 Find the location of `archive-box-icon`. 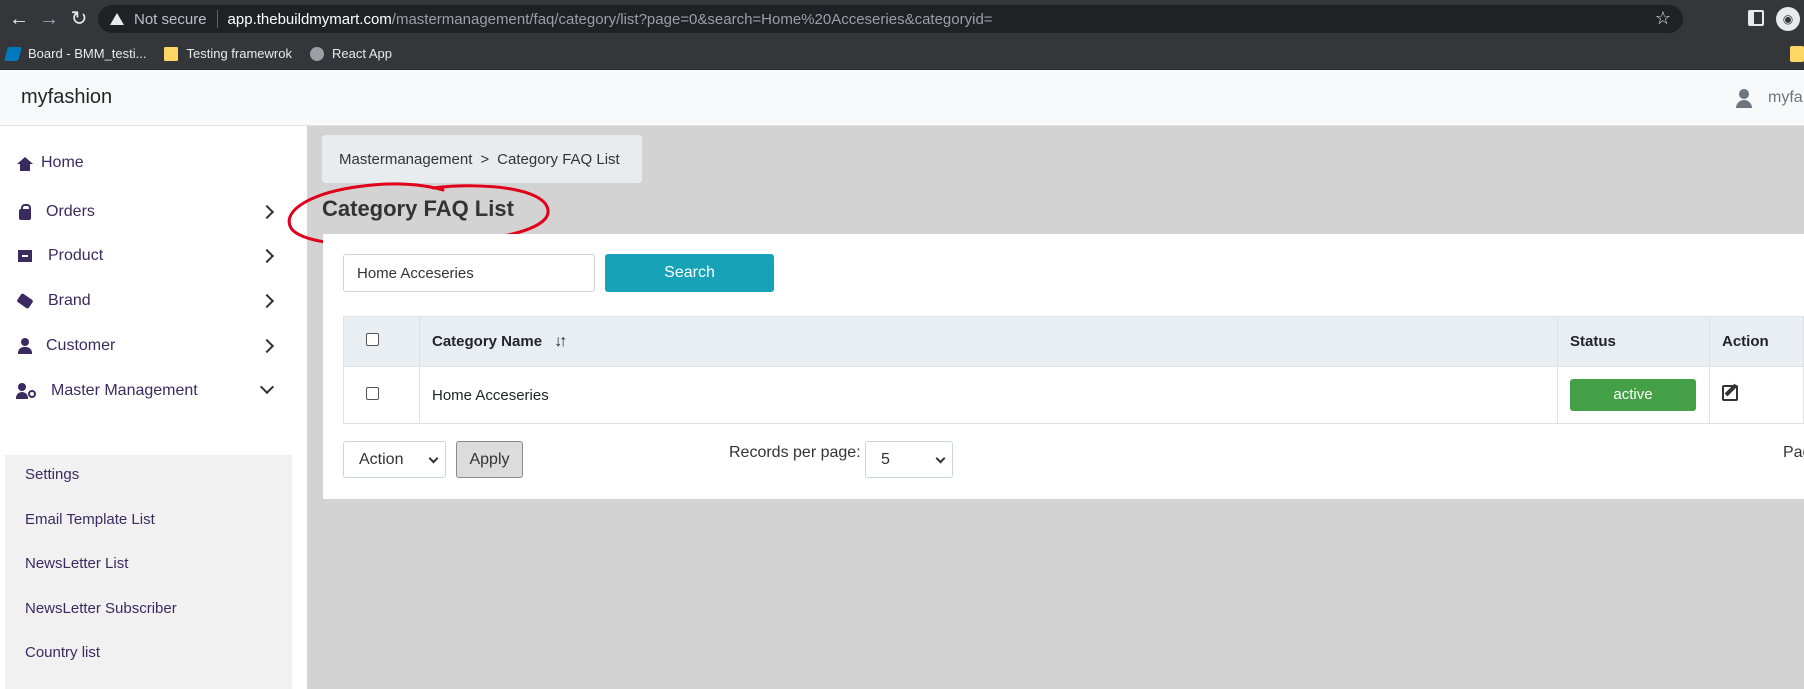

archive-box-icon is located at coordinates (25, 256).